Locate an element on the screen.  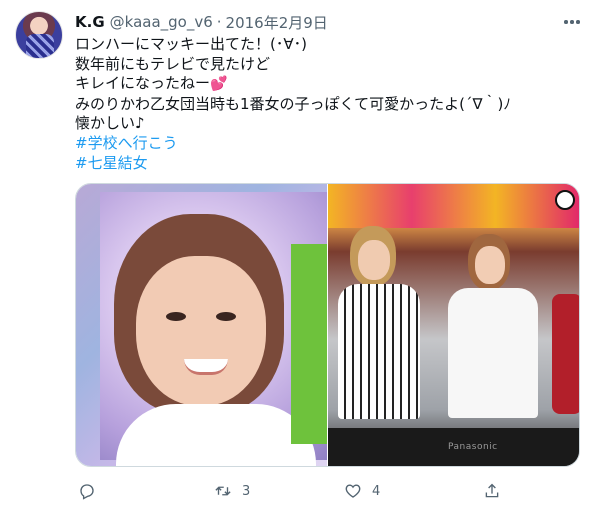
tweet-line: みのりかわ乙女団当時も1番女の子っぽくて可愛かったよ(´∇｀)ﾉ is located at coordinates (293, 103).